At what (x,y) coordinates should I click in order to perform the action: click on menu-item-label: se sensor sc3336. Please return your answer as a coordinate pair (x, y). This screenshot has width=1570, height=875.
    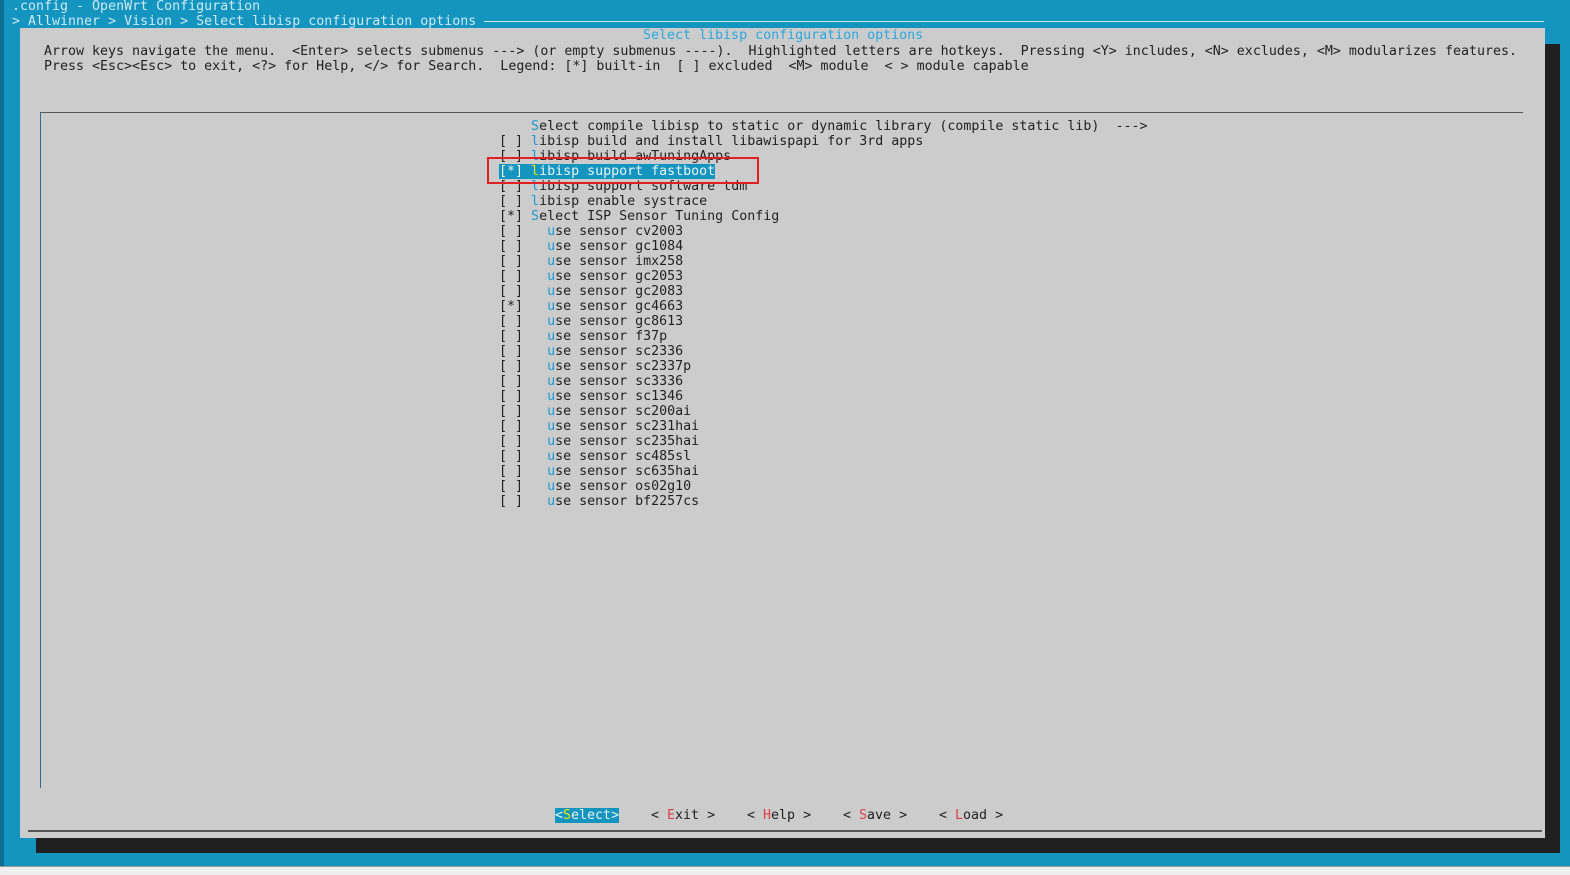
    Looking at the image, I should click on (619, 381).